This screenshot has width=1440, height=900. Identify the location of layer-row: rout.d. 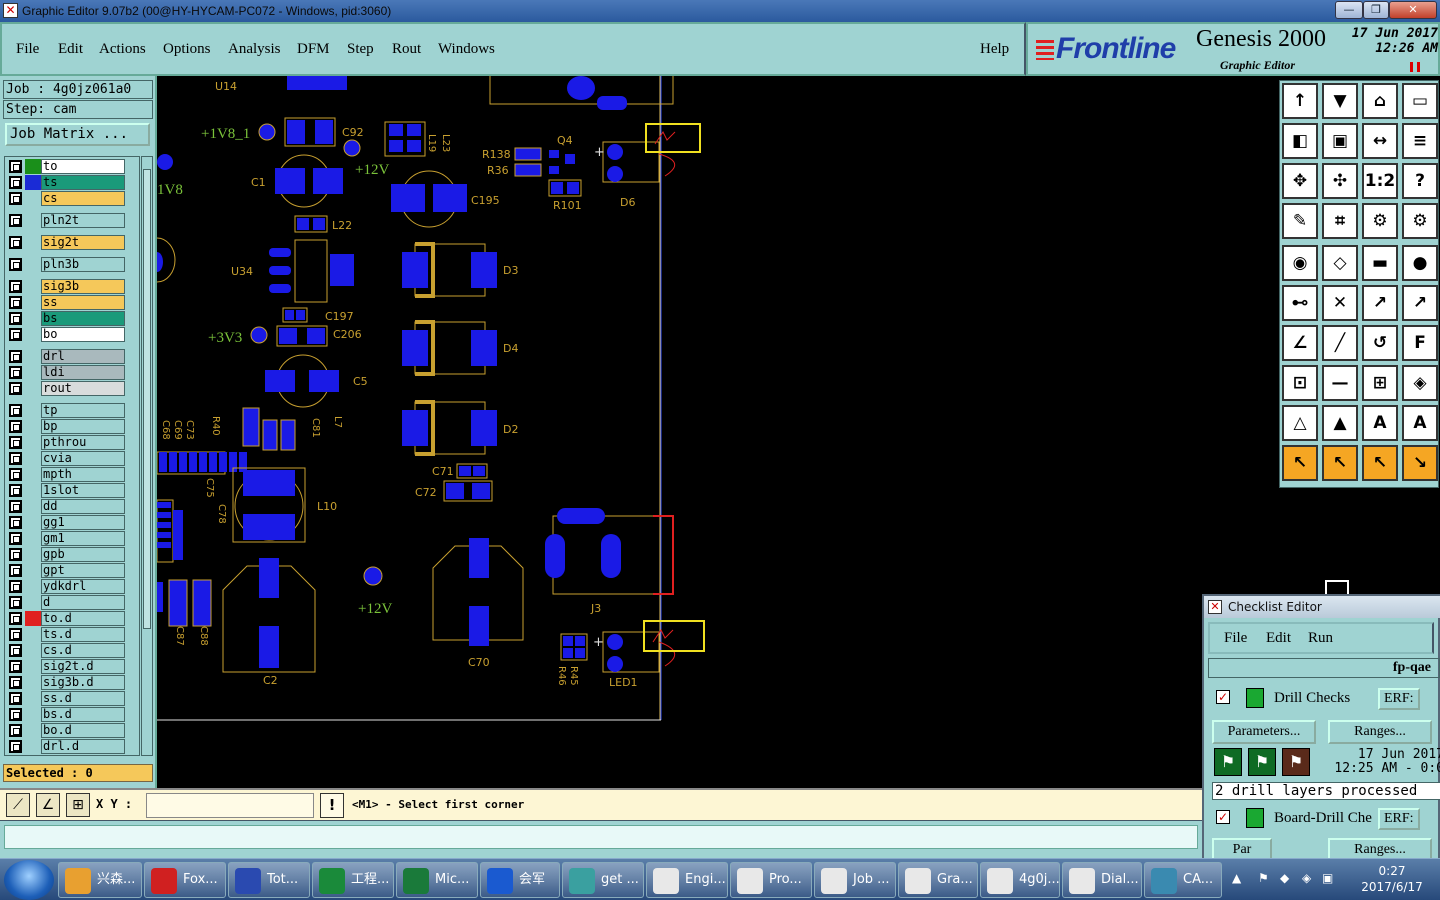
(66, 755).